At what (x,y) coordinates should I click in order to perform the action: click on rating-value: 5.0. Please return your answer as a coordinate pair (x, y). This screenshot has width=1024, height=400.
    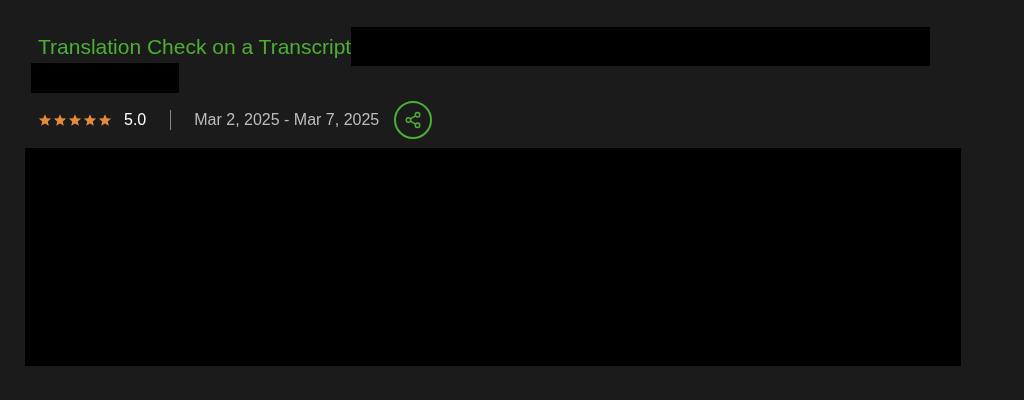
    Looking at the image, I should click on (135, 120).